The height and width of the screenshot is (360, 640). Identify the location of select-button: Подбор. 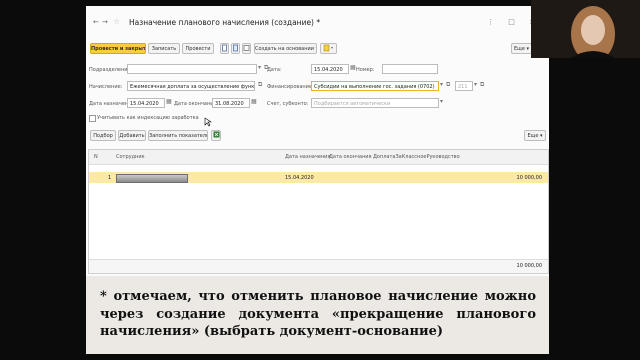
(103, 135).